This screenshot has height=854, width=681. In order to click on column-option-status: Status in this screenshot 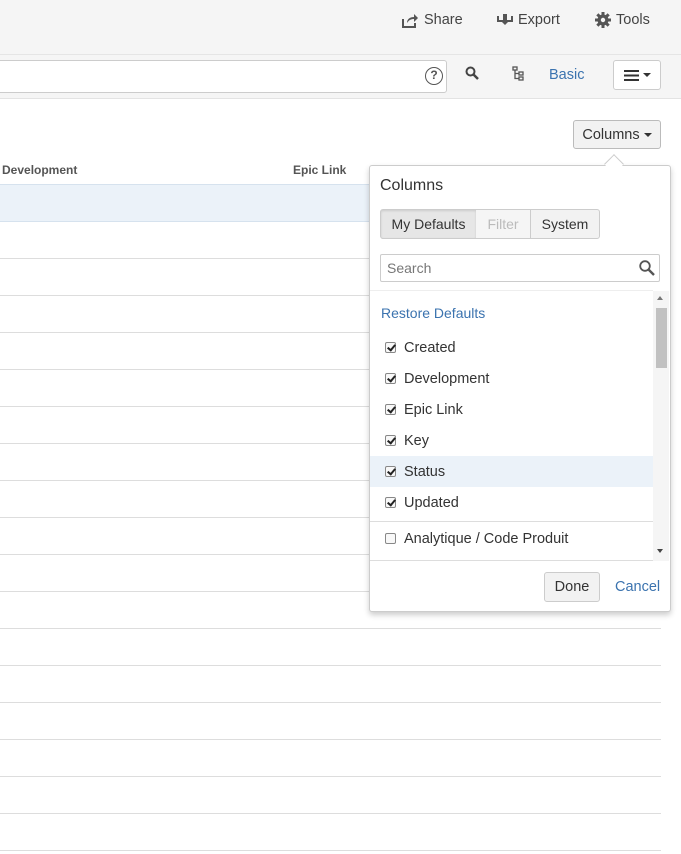, I will do `click(511, 471)`.